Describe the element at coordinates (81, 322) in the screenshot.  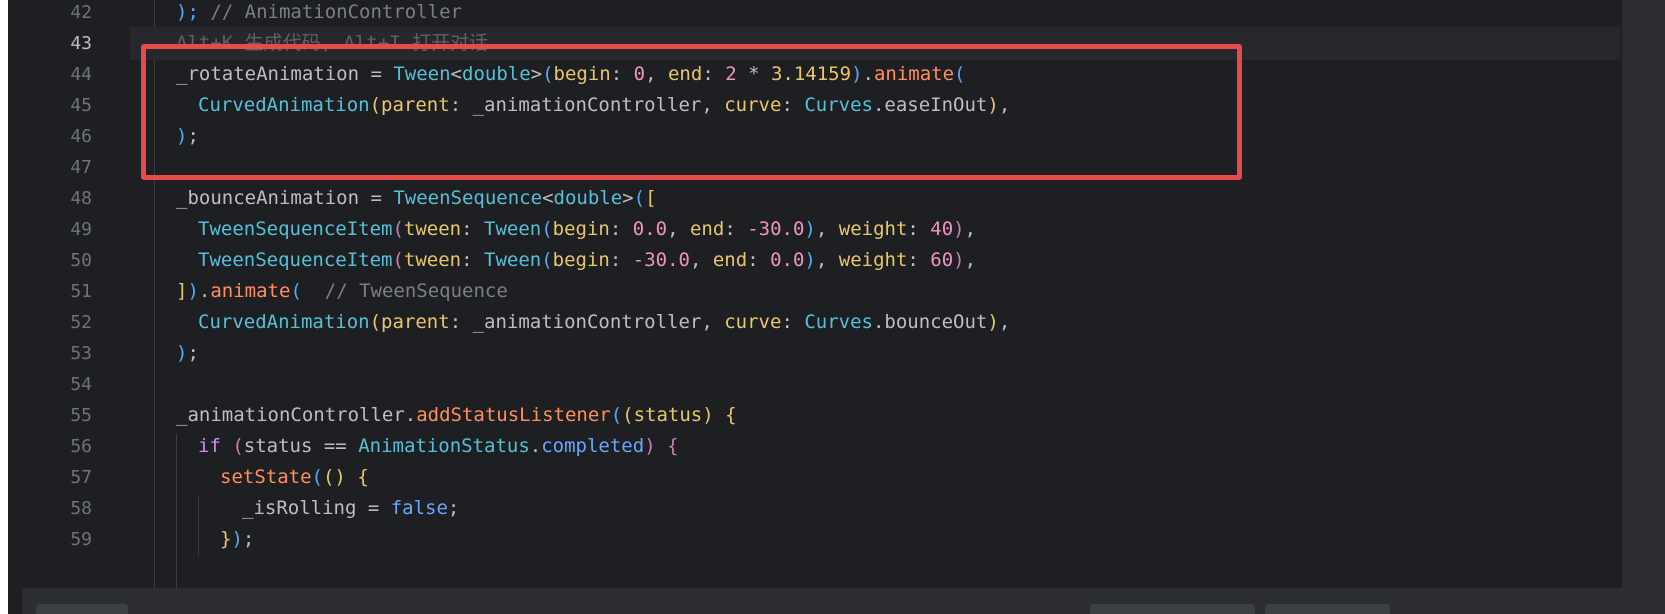
I see `line-number: 52` at that location.